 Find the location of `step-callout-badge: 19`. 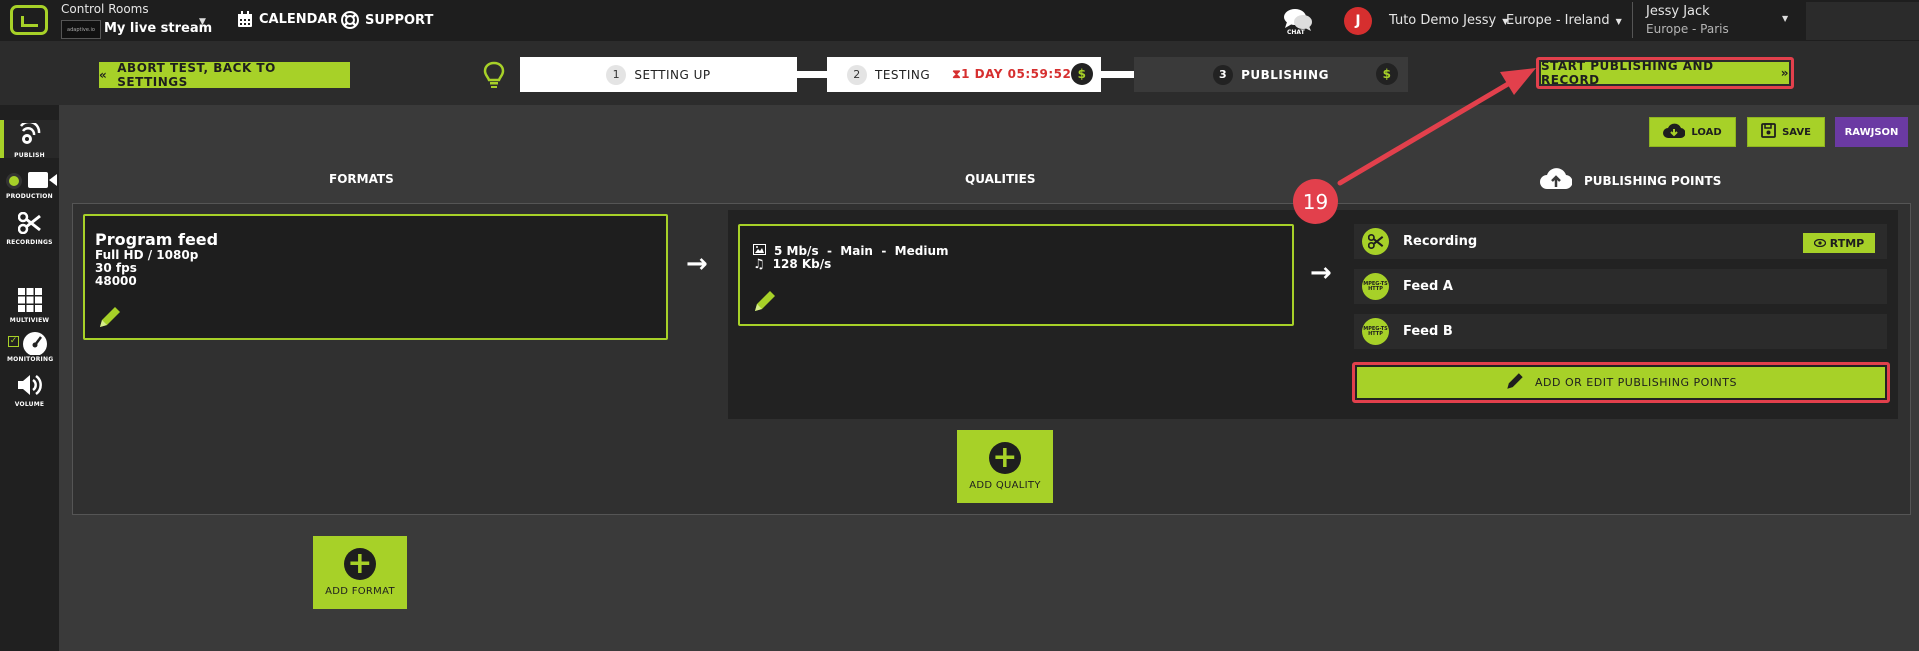

step-callout-badge: 19 is located at coordinates (1315, 201).